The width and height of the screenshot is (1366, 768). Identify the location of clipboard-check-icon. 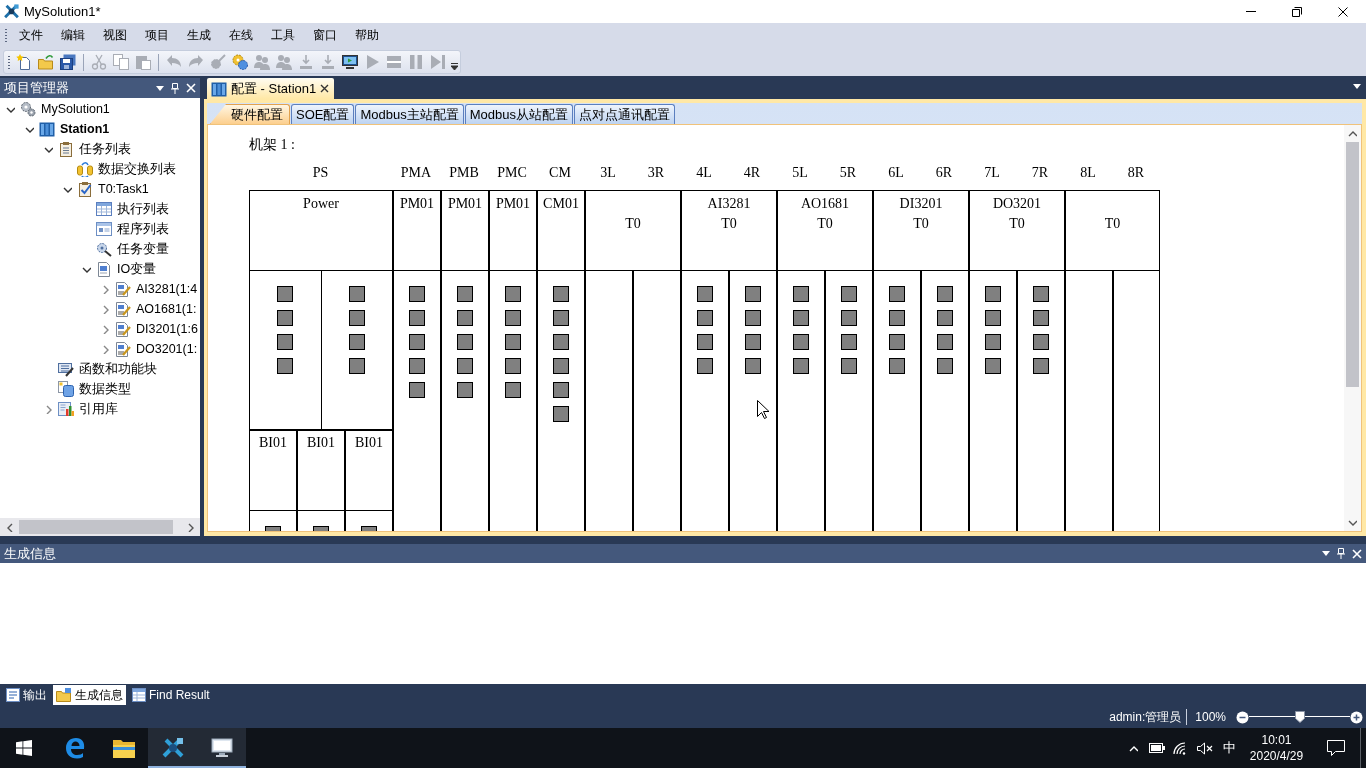
(85, 189).